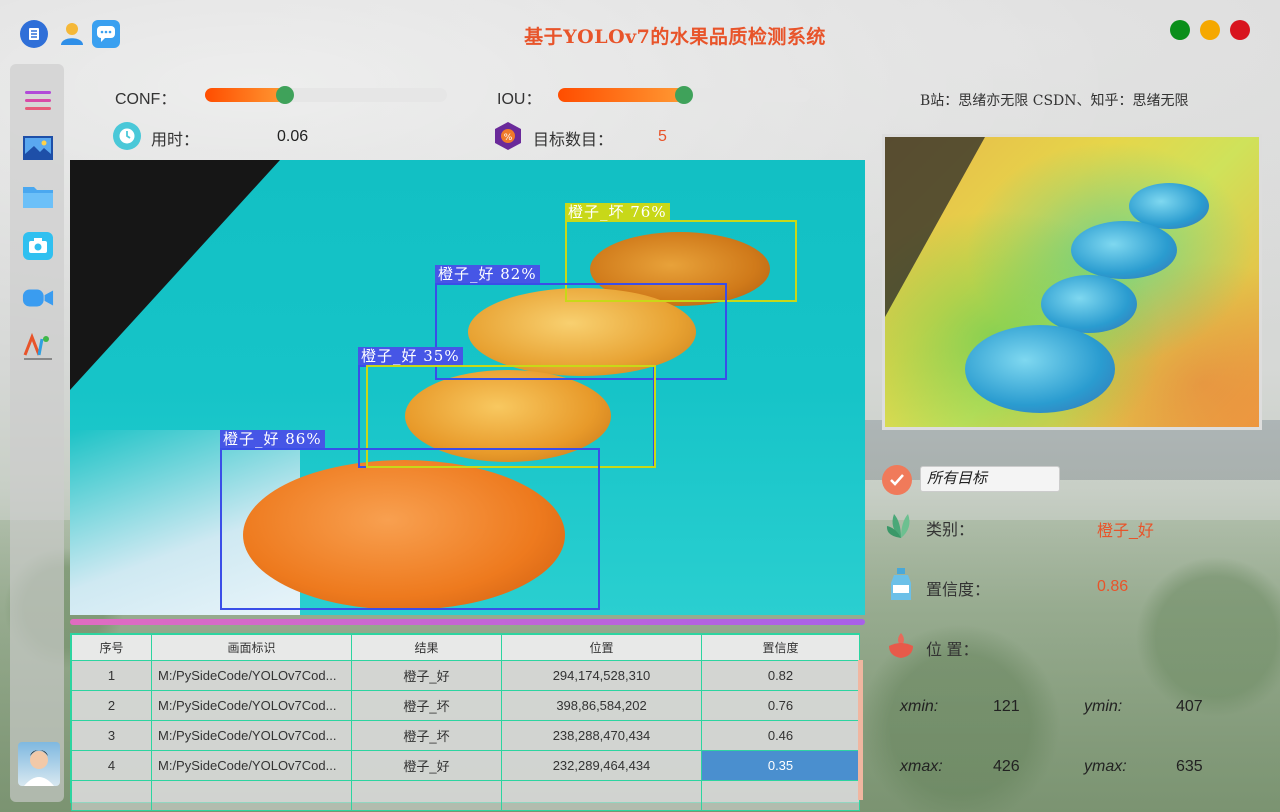 This screenshot has height=812, width=1280. What do you see at coordinates (601, 765) in the screenshot?
I see `cell-position: 232,289,464,434` at bounding box center [601, 765].